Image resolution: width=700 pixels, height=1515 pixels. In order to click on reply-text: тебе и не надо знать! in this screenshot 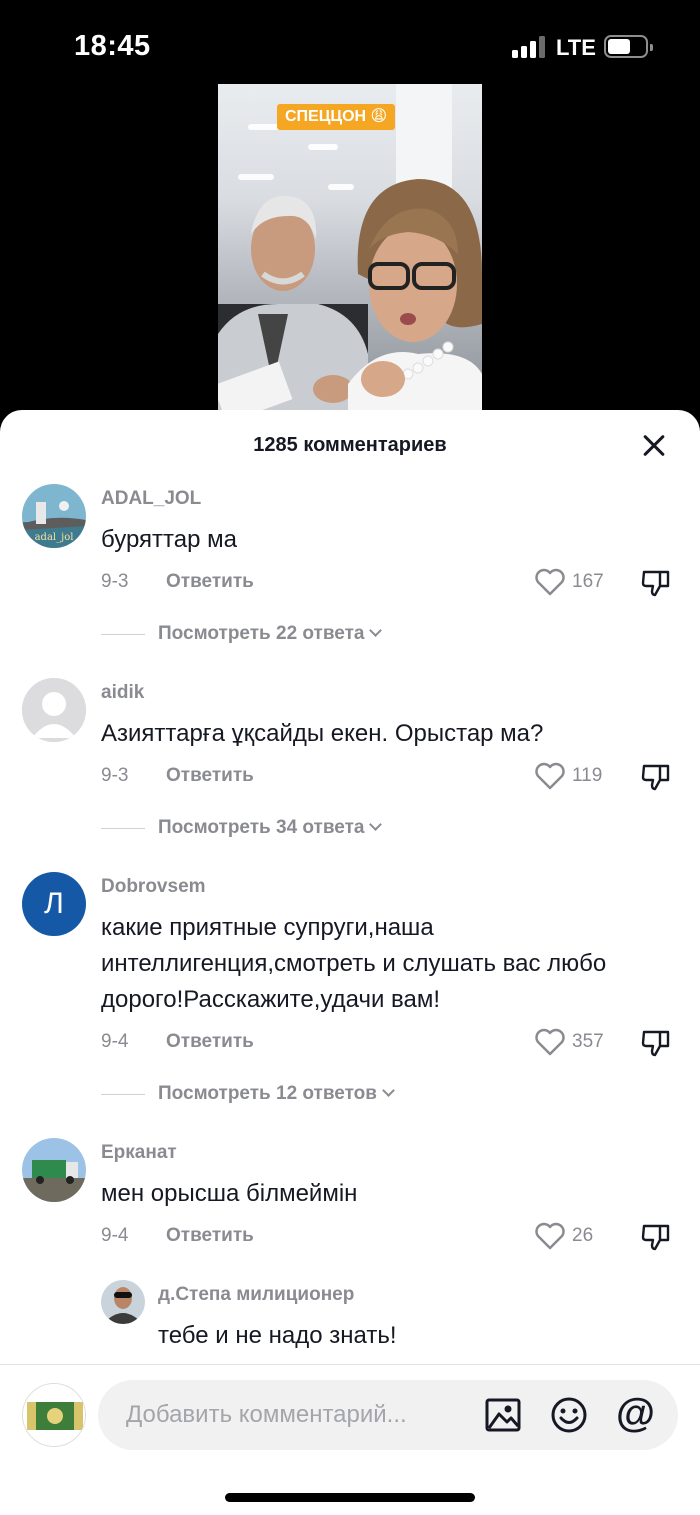, I will do `click(277, 1335)`.